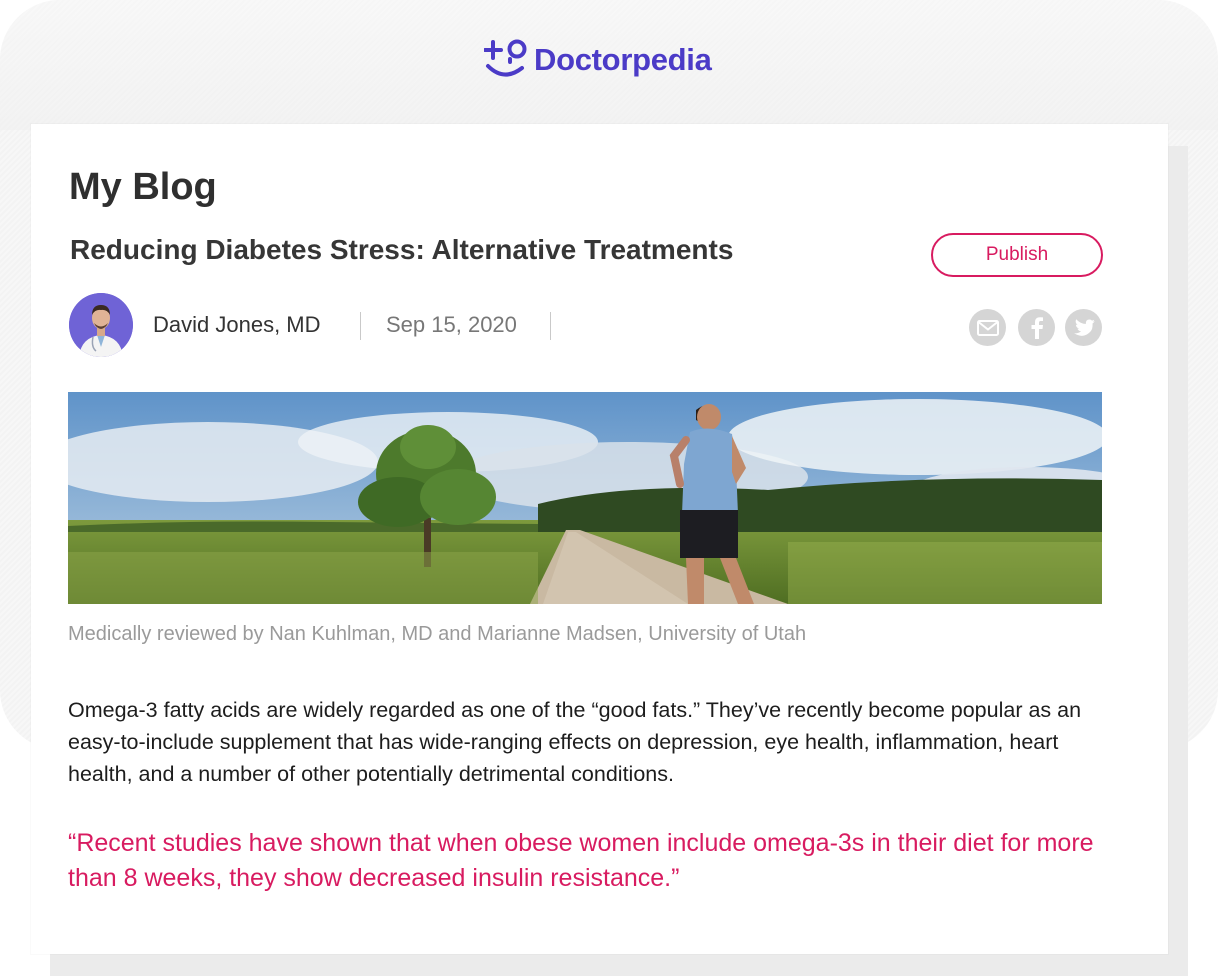  Describe the element at coordinates (1017, 255) in the screenshot. I see `publish-button: Publish` at that location.